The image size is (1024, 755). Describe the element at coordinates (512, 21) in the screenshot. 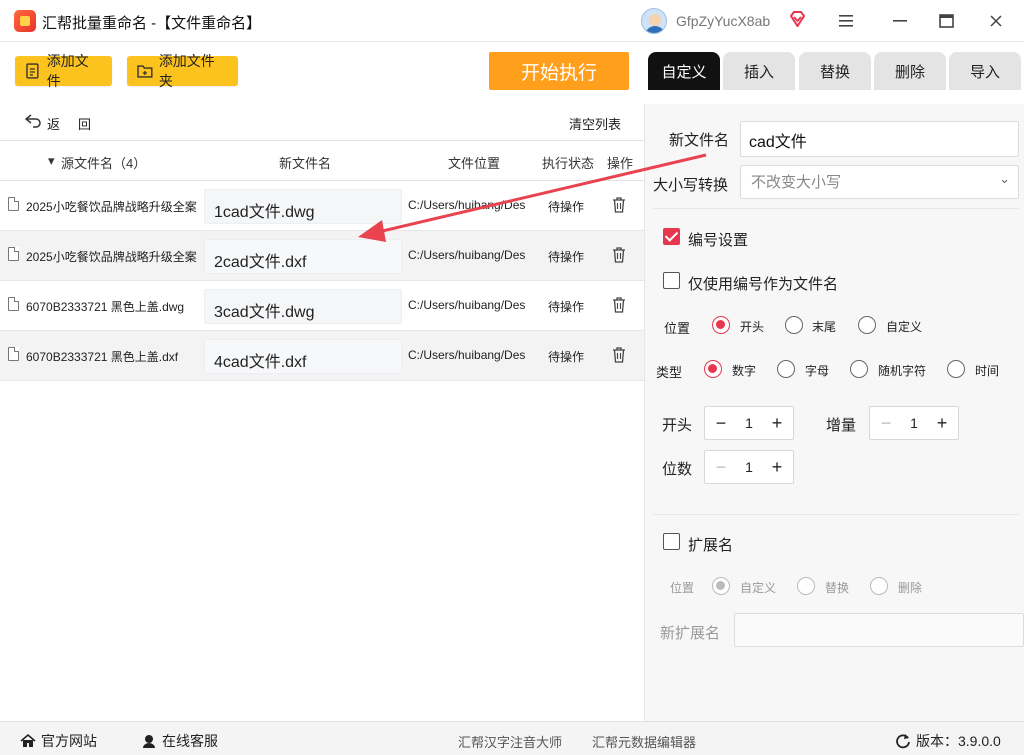

I see `title-bar: 汇帮批量重命名 -【文件重命名】 GfpZyYucX8ab` at that location.